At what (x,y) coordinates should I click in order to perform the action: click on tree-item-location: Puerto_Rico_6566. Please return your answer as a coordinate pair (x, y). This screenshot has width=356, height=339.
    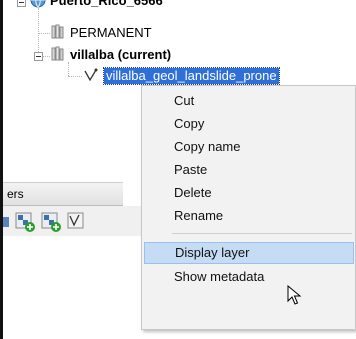
    Looking at the image, I should click on (96, 5).